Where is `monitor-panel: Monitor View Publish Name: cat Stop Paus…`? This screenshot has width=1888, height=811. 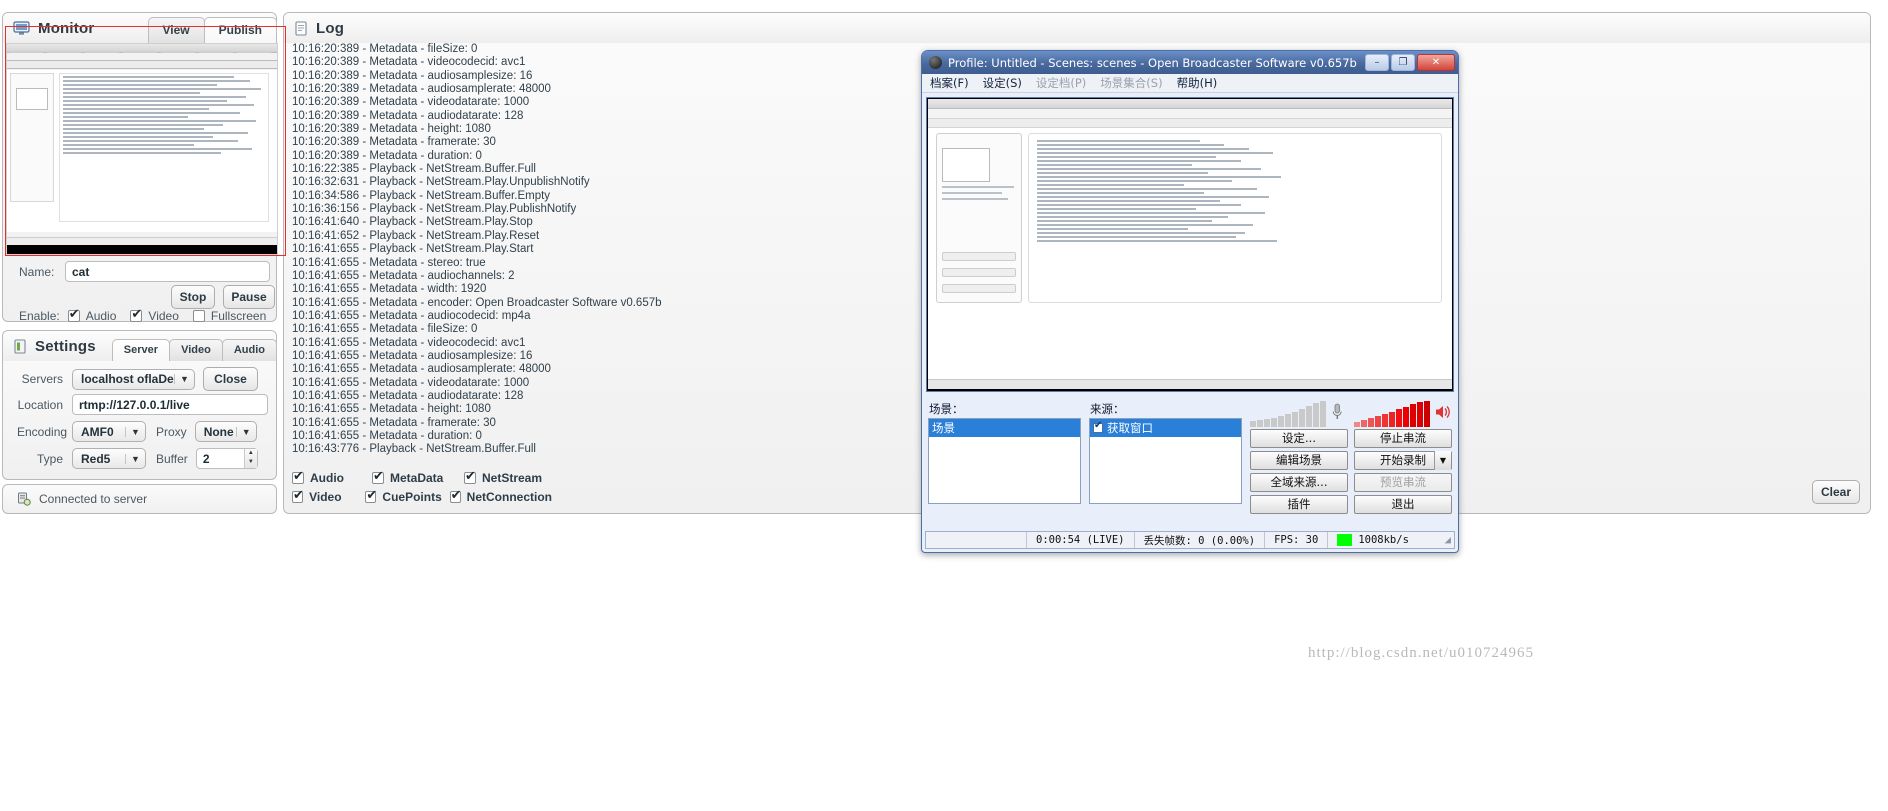 monitor-panel: Monitor View Publish Name: cat Stop Paus… is located at coordinates (144, 167).